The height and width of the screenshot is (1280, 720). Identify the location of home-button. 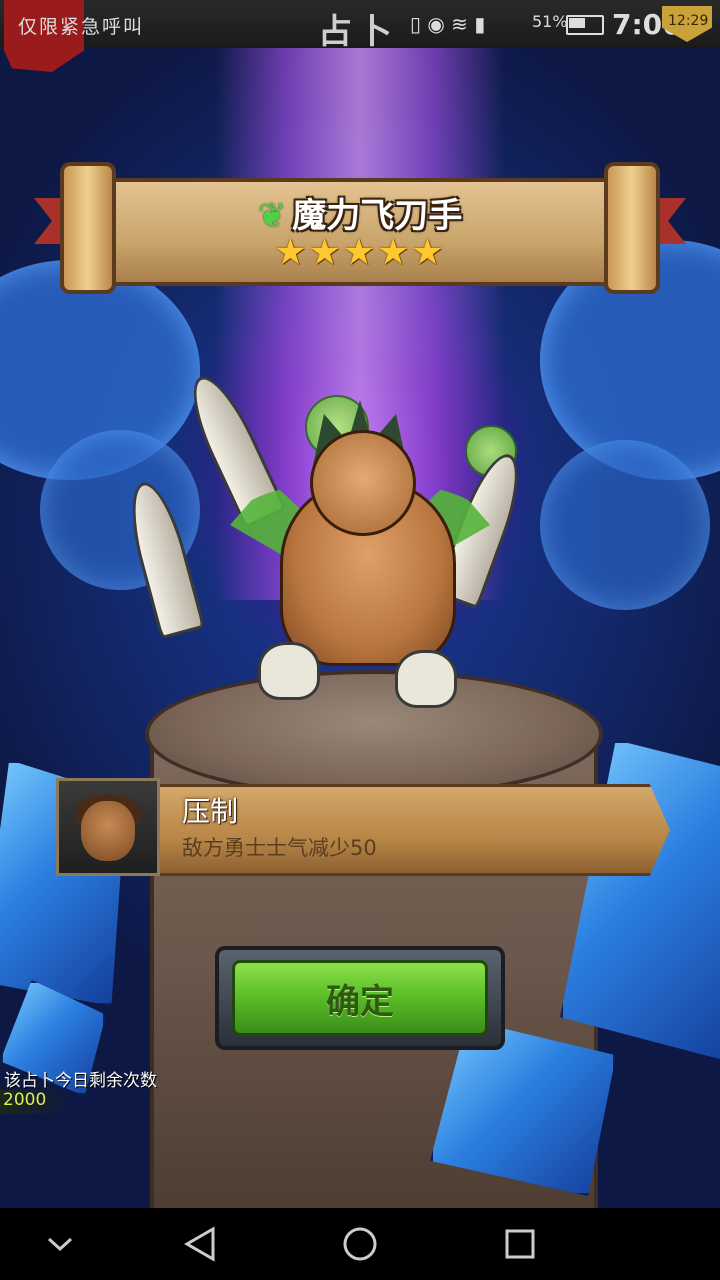
(360, 1244).